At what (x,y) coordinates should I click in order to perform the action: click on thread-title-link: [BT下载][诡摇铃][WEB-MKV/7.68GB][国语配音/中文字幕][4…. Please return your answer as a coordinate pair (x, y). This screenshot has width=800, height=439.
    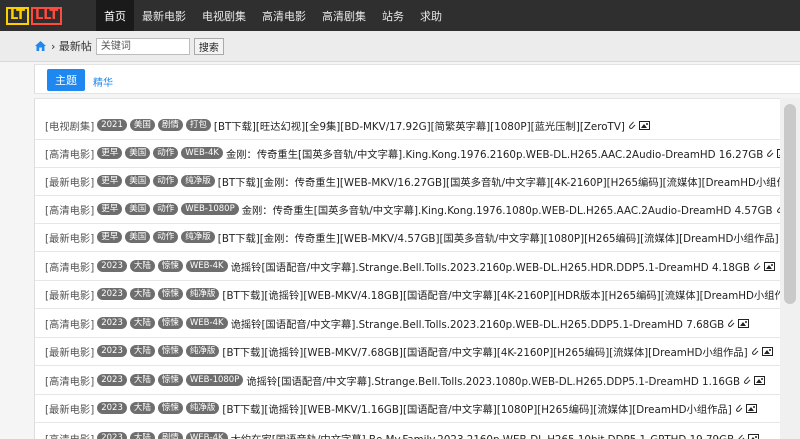
    Looking at the image, I should click on (484, 351).